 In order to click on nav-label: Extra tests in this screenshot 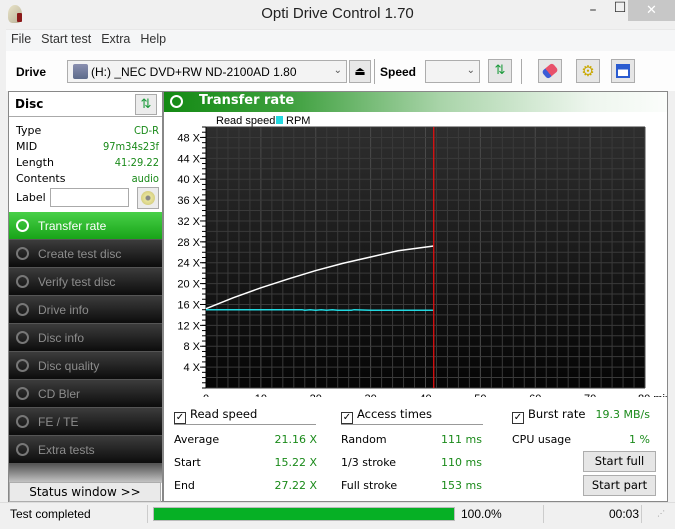, I will do `click(66, 450)`.